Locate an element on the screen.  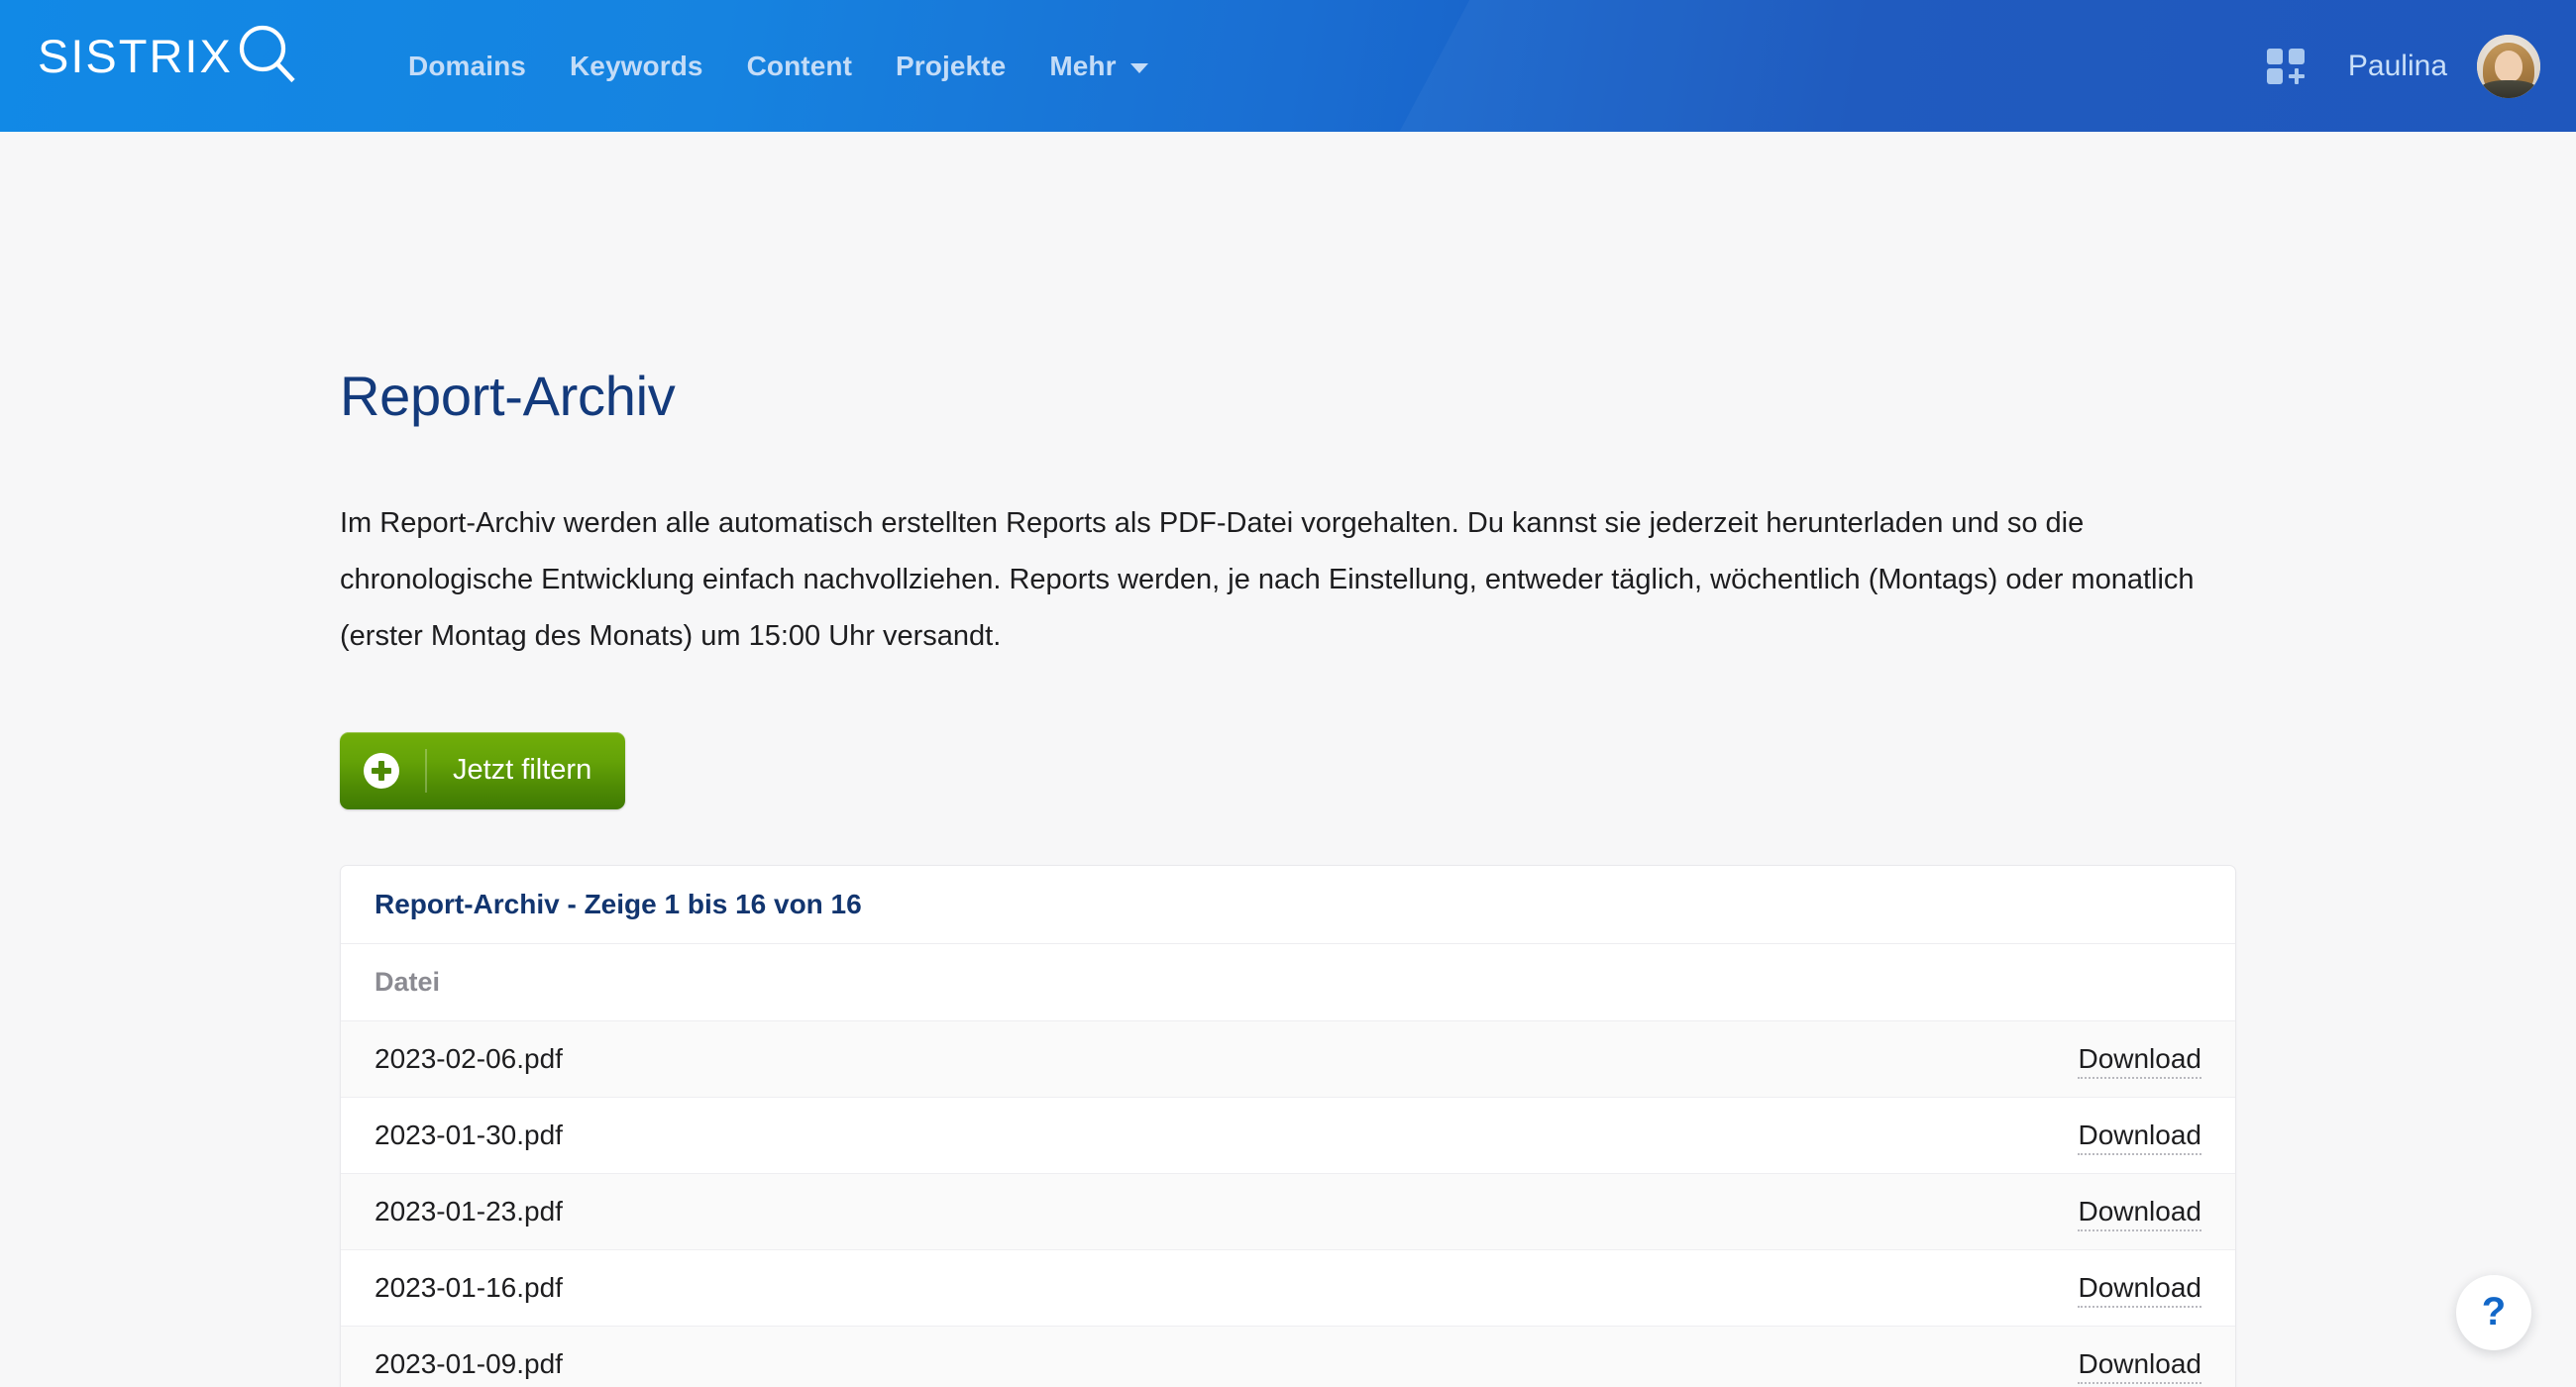
table-row: 2023-01-23.pdf Download is located at coordinates (1288, 1212).